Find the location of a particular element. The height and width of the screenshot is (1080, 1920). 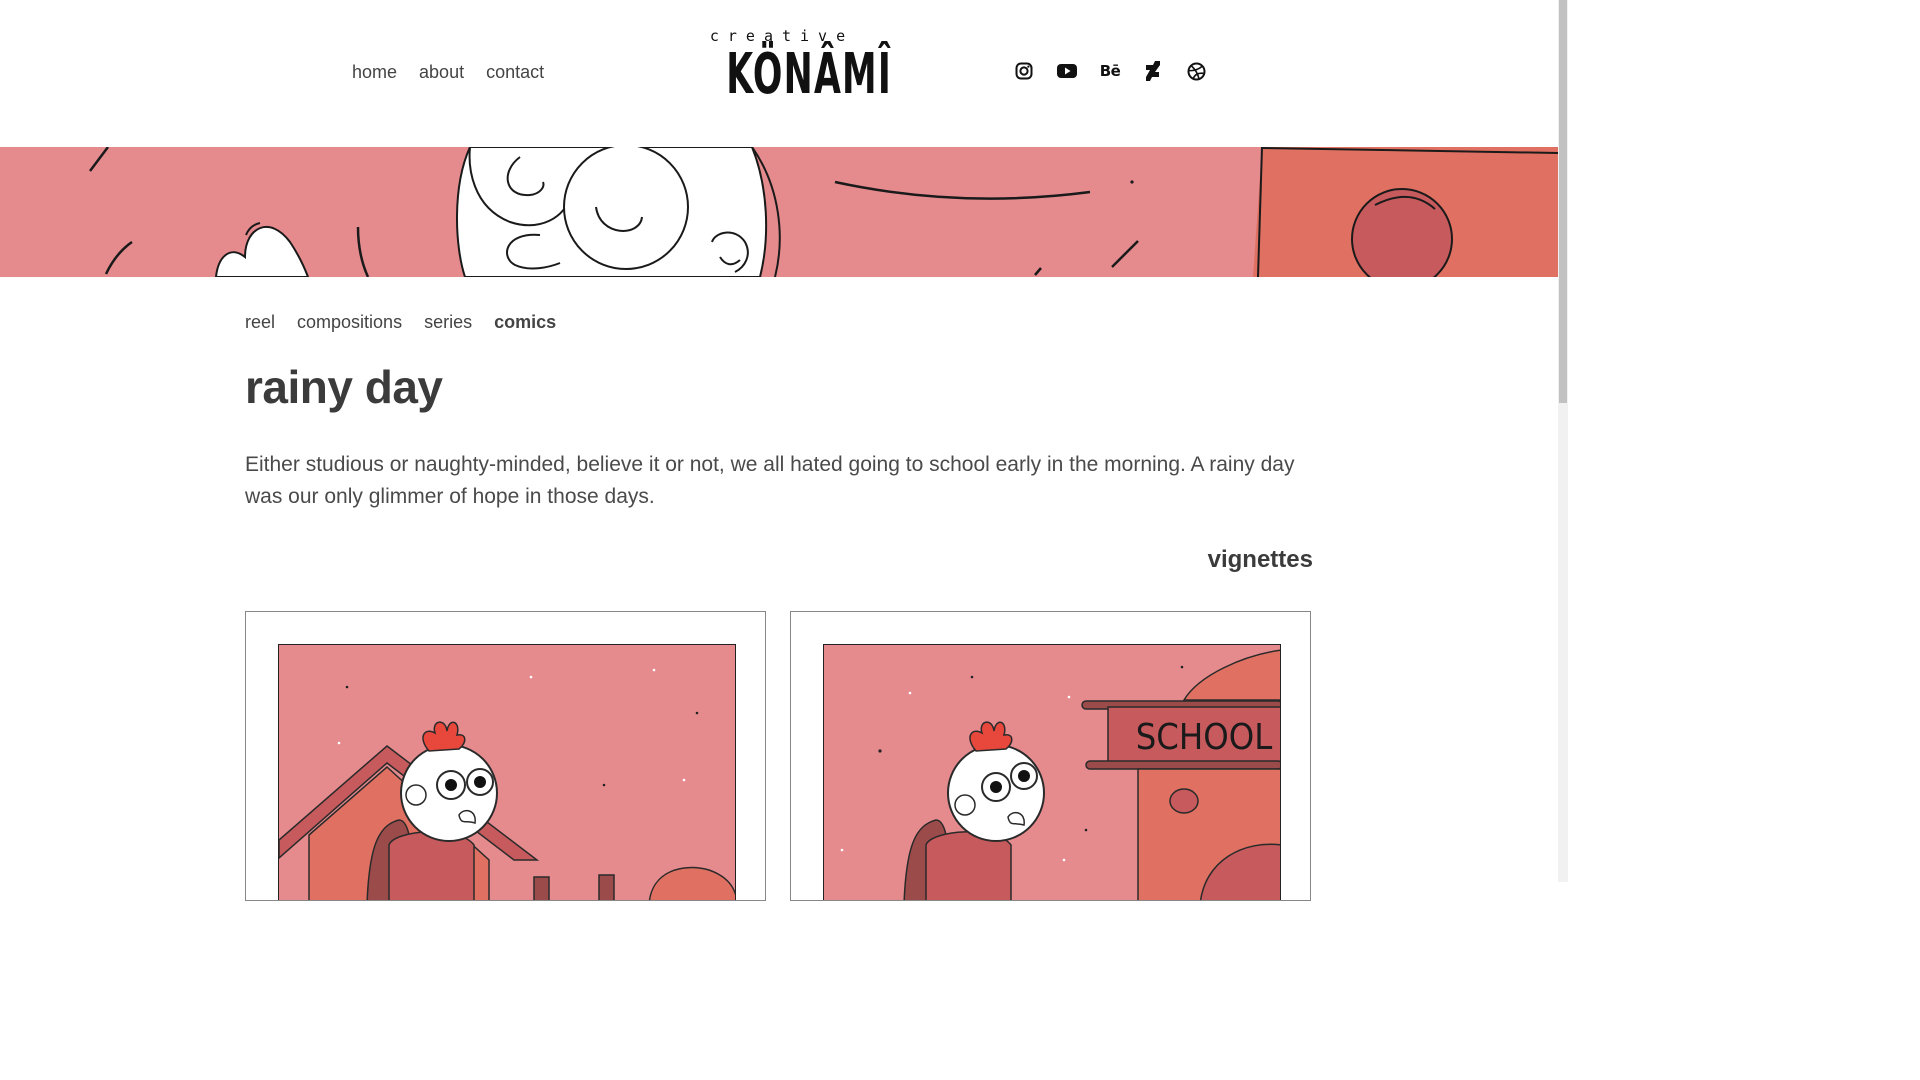

deviantart-icon is located at coordinates (1153, 71).